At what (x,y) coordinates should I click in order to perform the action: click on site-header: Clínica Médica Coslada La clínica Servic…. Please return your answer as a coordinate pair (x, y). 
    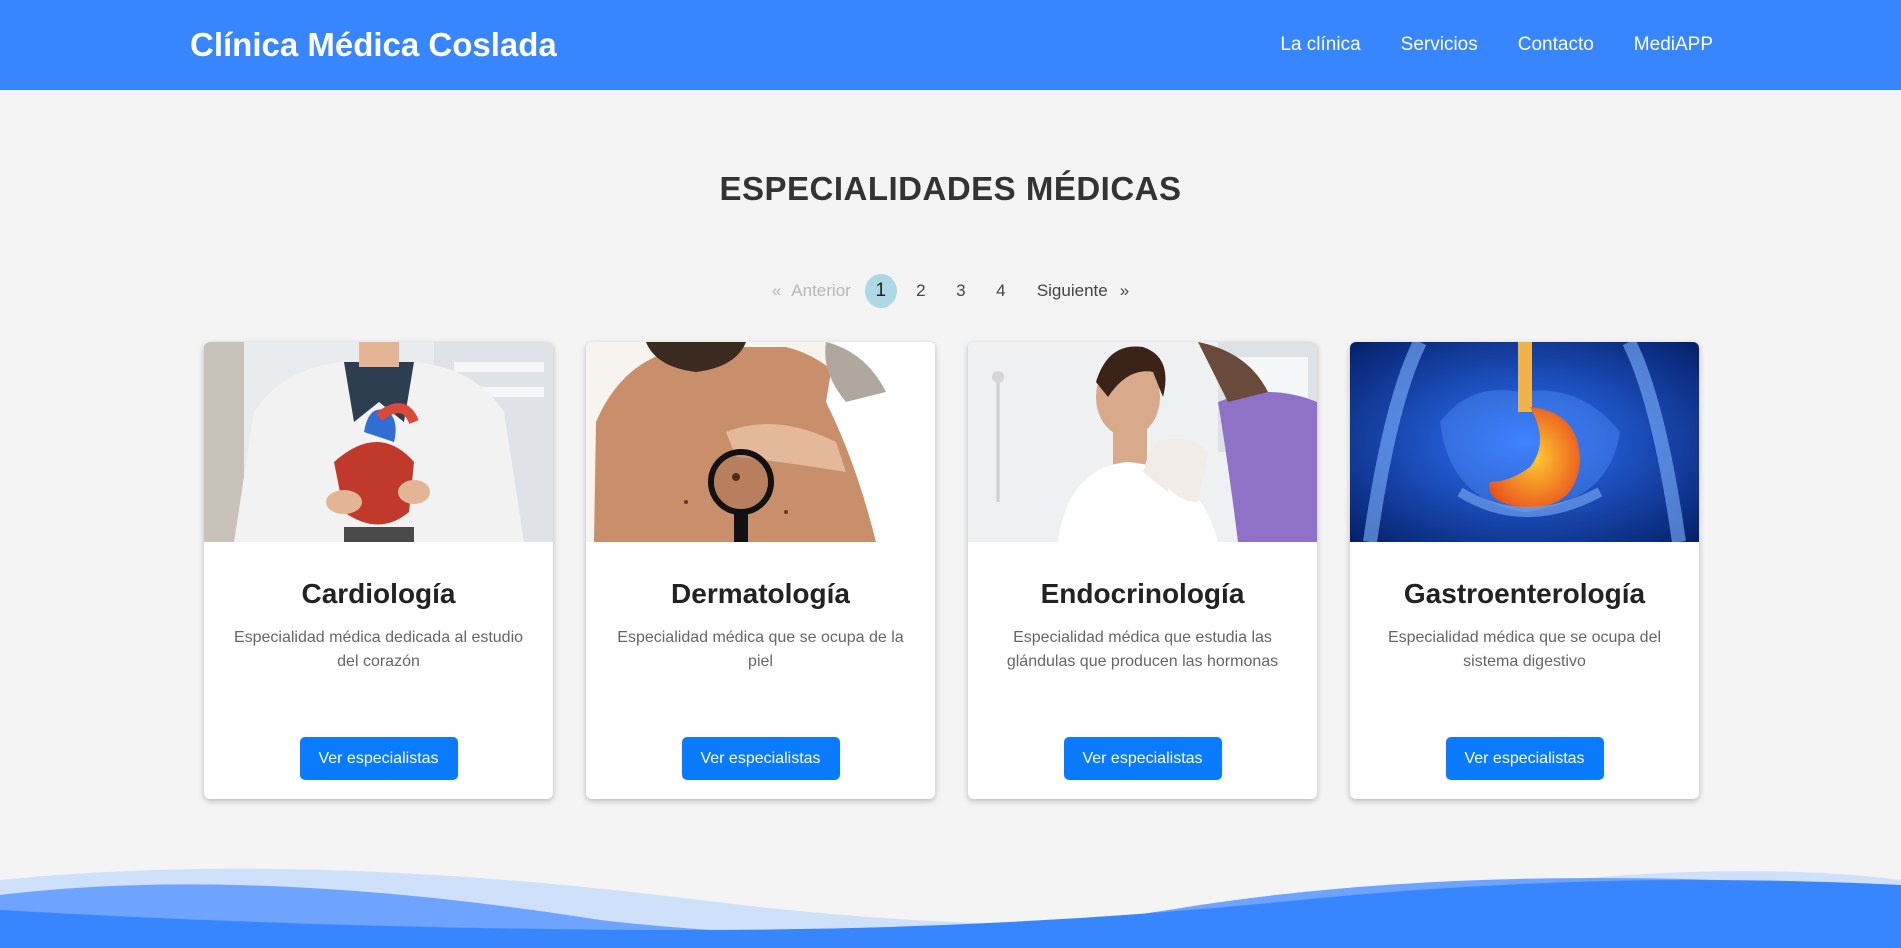
    Looking at the image, I should click on (950, 45).